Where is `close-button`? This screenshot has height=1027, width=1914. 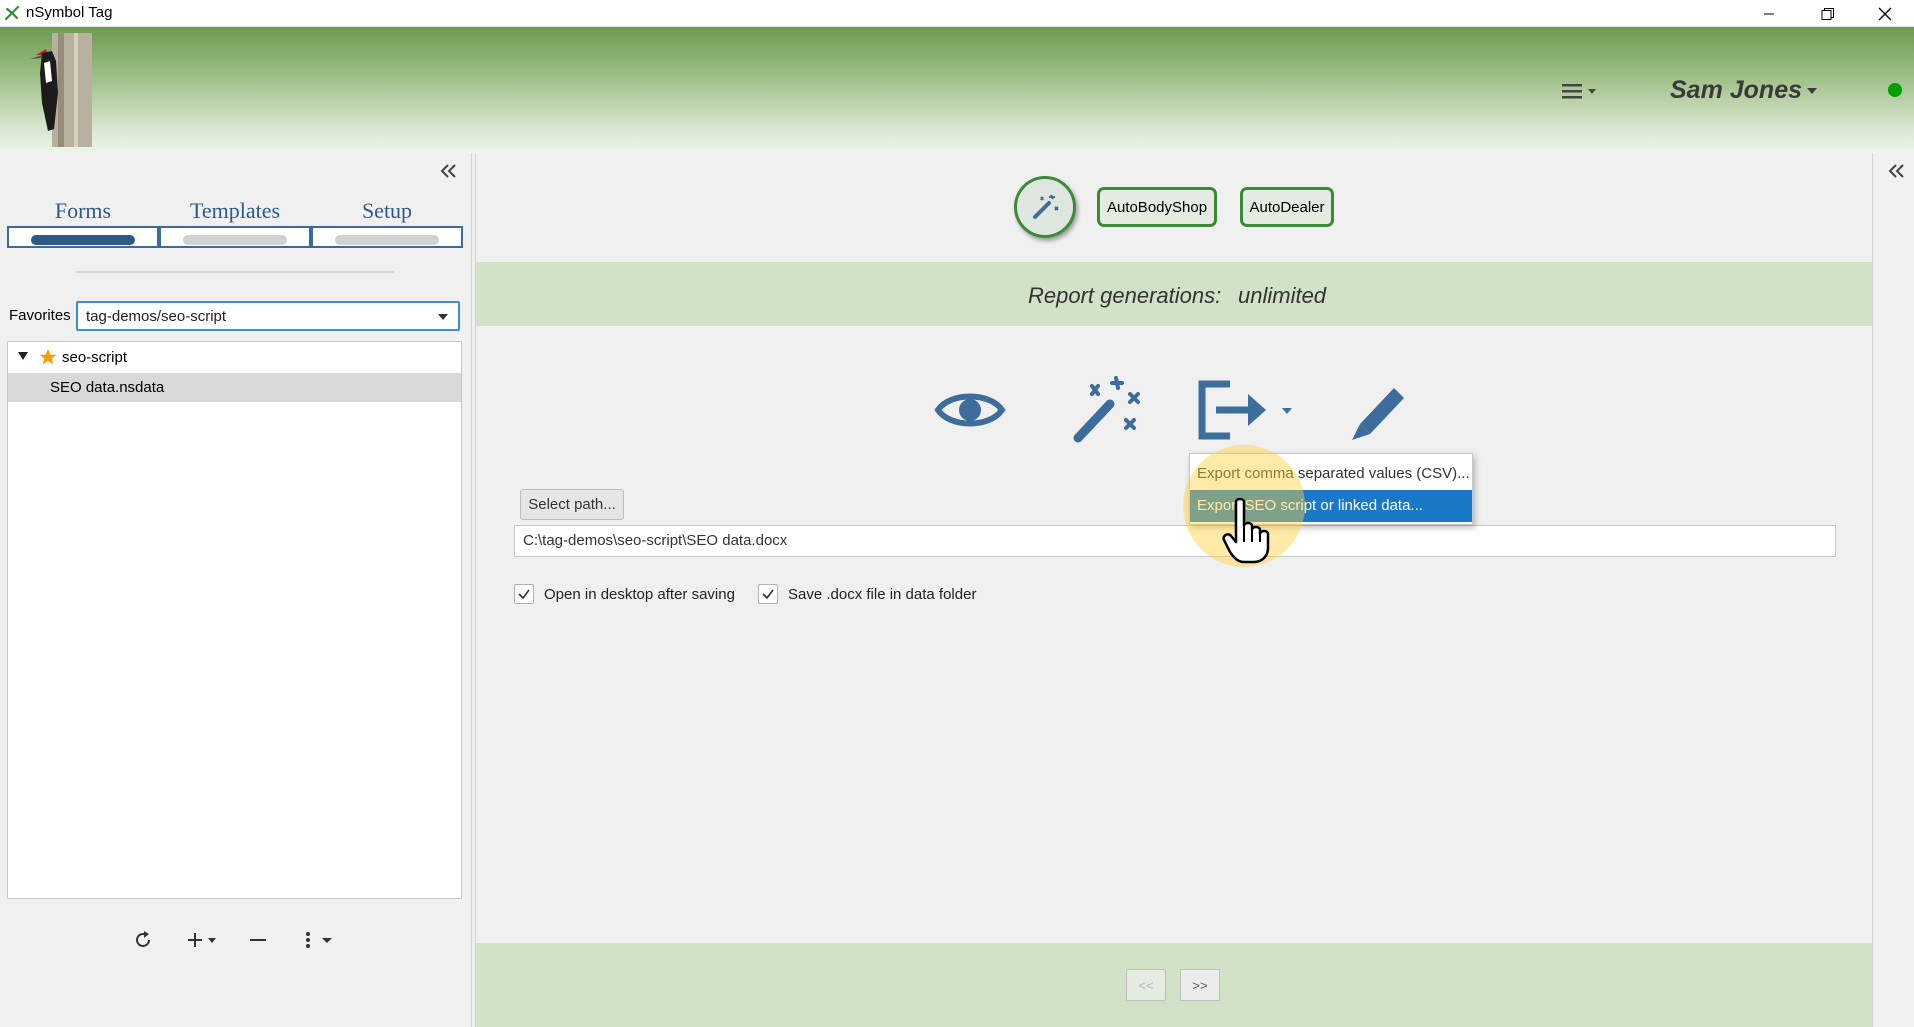 close-button is located at coordinates (1885, 13).